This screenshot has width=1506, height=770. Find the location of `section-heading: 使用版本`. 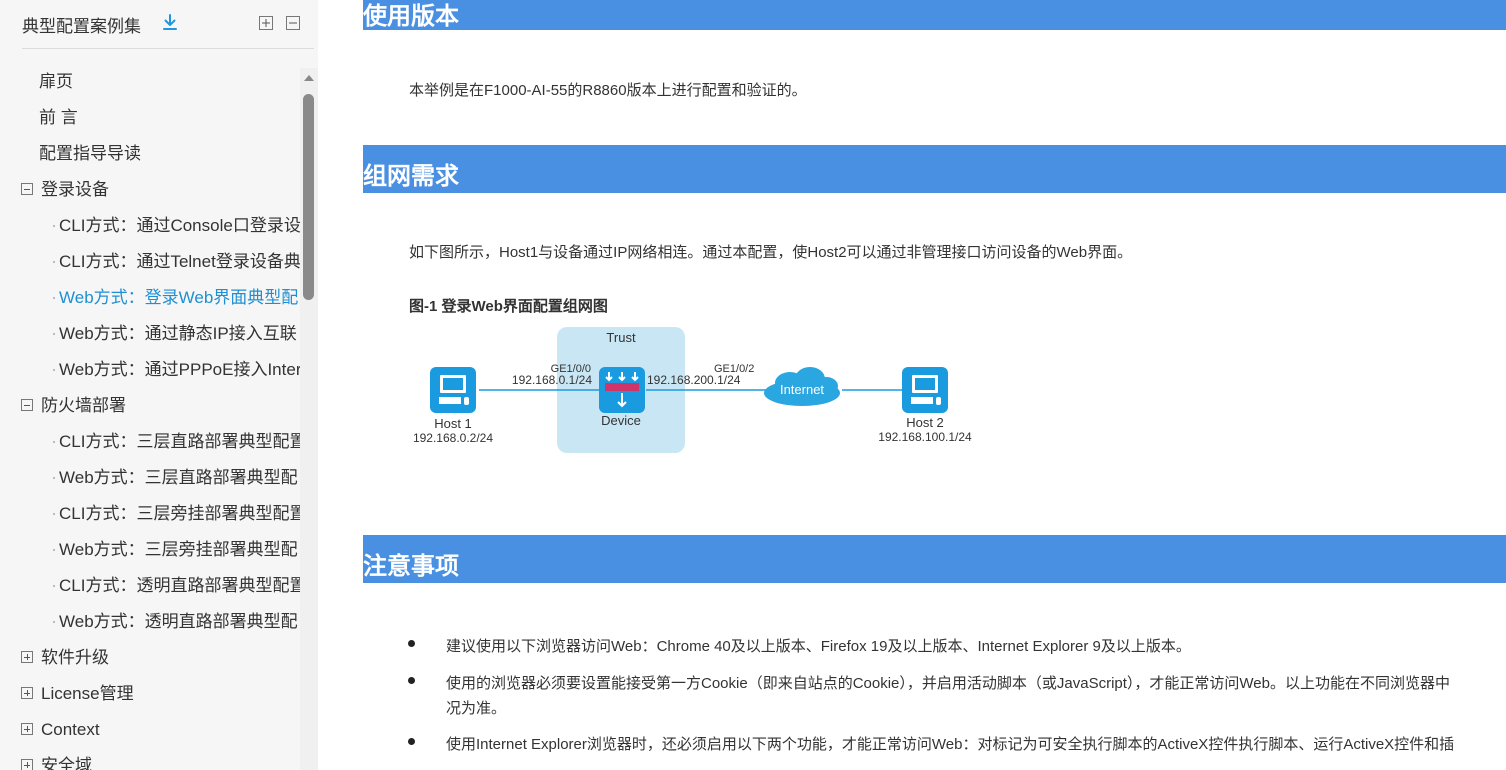

section-heading: 使用版本 is located at coordinates (411, 16).